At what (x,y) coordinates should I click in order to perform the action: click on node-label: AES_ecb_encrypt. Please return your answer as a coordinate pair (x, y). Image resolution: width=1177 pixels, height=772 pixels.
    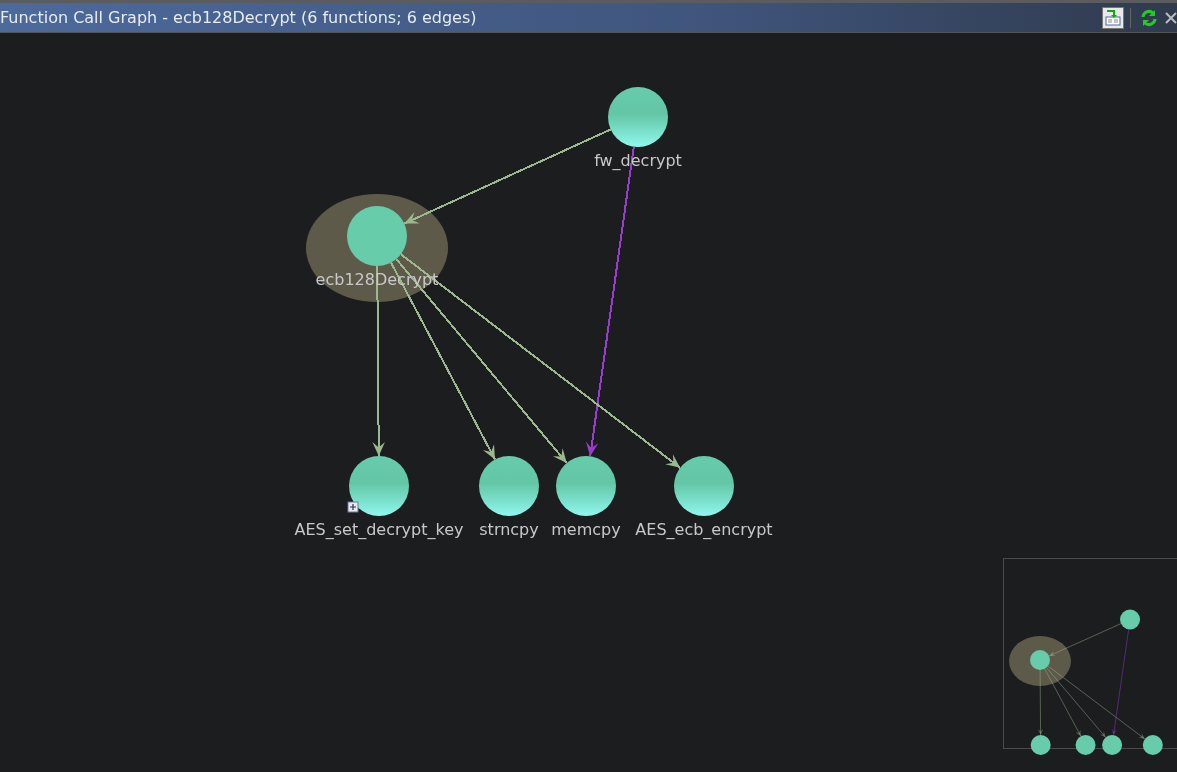
    Looking at the image, I should click on (704, 529).